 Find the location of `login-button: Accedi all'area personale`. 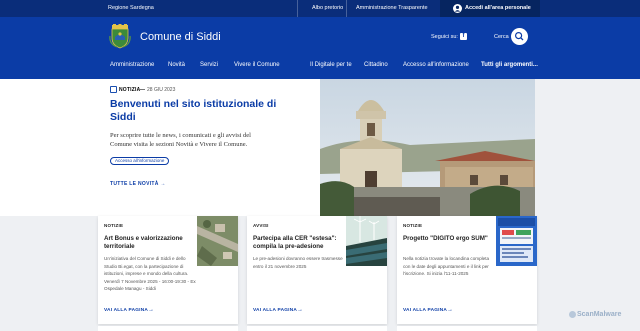

login-button: Accedi all'area personale is located at coordinates (490, 8).